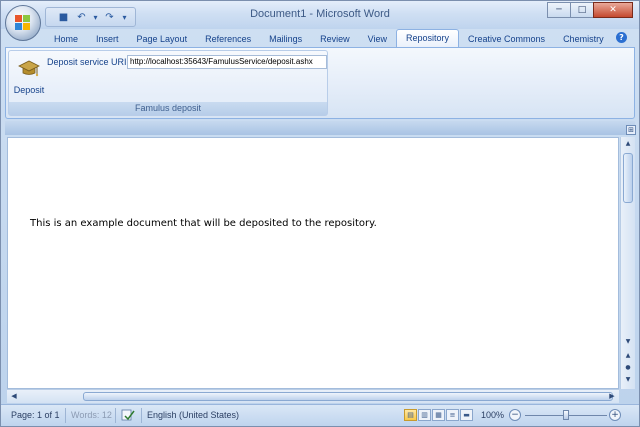 This screenshot has height=427, width=640. Describe the element at coordinates (285, 39) in the screenshot. I see `tab-mailings: Mailings` at that location.